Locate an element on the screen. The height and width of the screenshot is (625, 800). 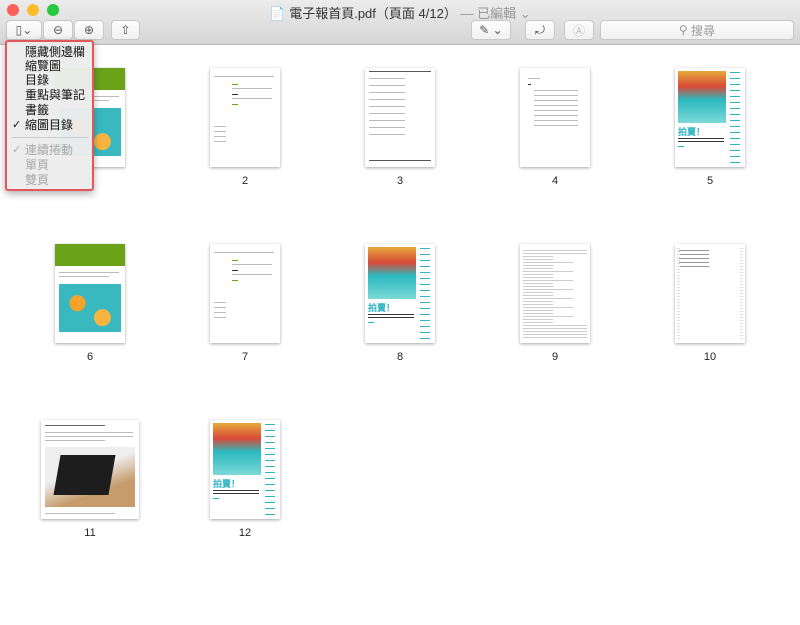
menu-item: 目錄 is located at coordinates (49, 80).